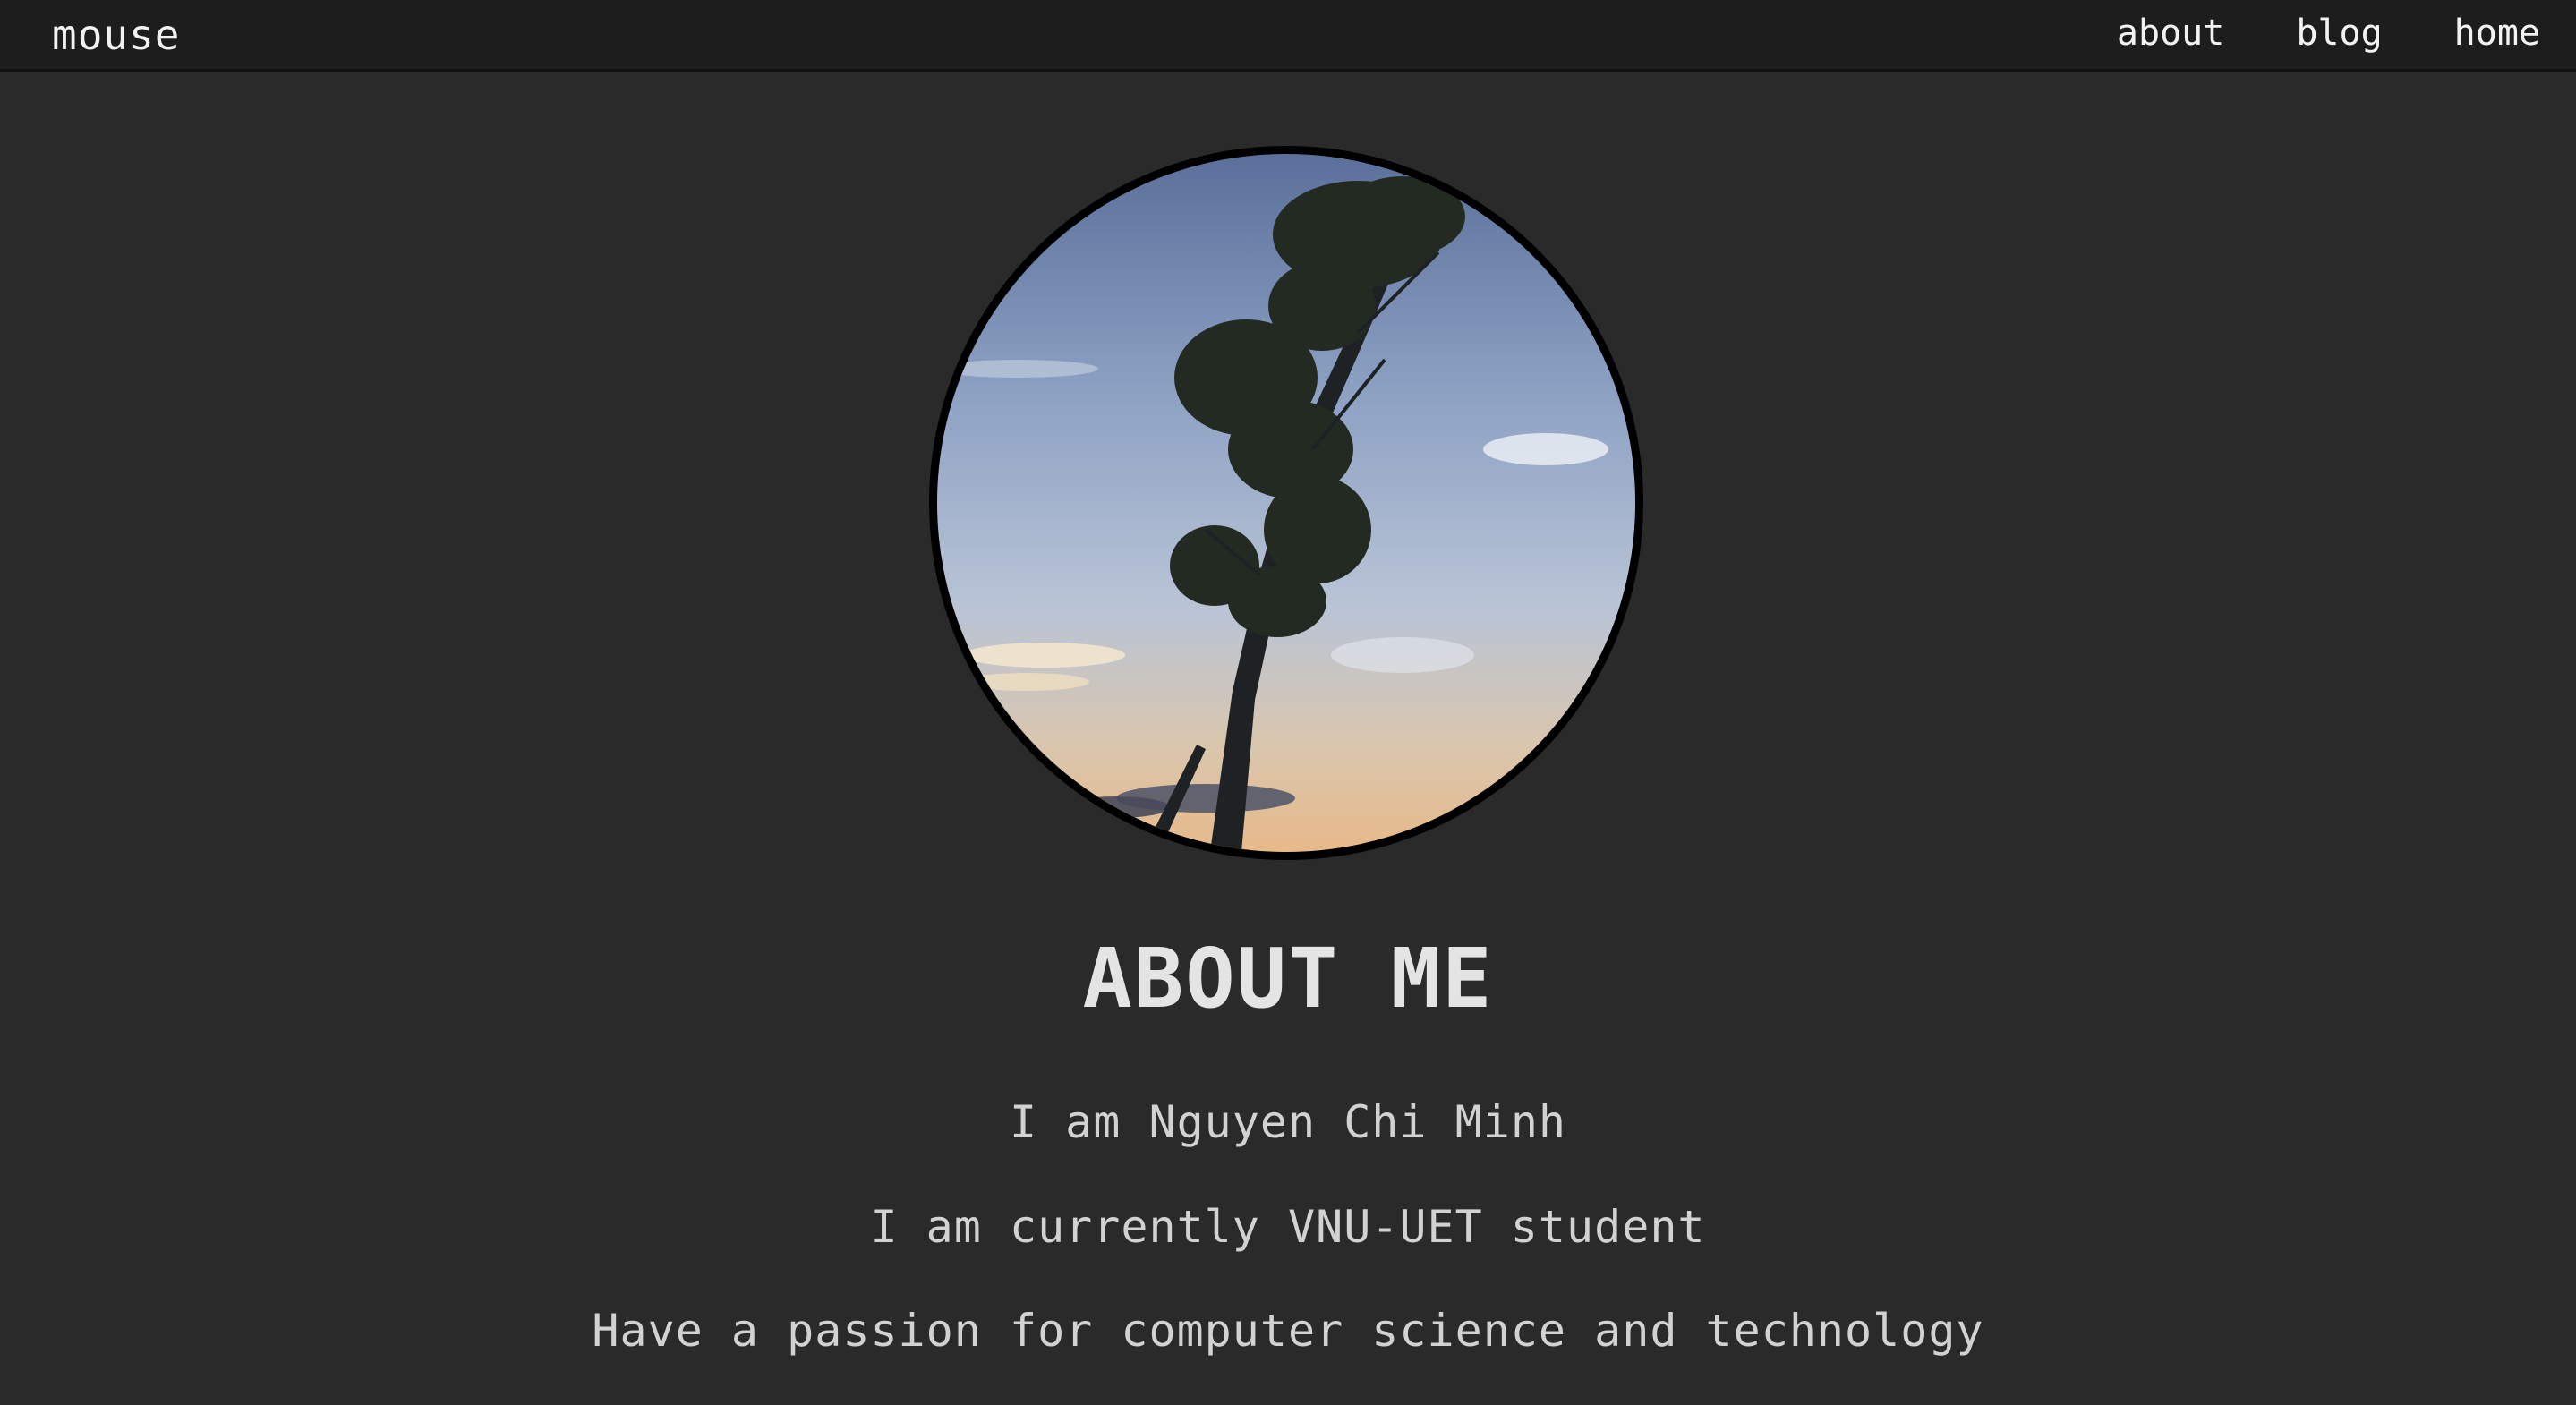 The width and height of the screenshot is (2576, 1405). Describe the element at coordinates (1288, 1227) in the screenshot. I see `about-line-school: I am currently VNU-UET student` at that location.